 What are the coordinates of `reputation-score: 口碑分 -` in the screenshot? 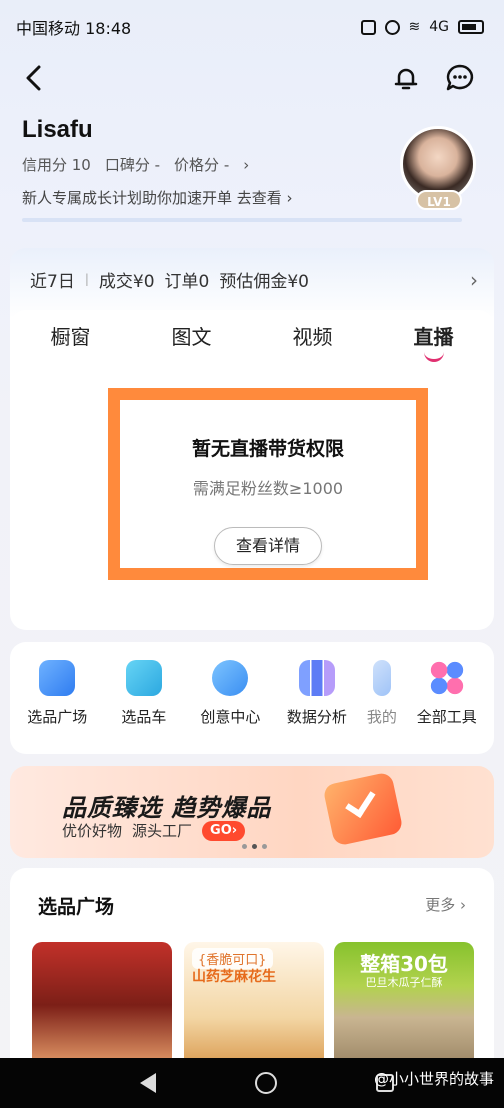 It's located at (132, 165).